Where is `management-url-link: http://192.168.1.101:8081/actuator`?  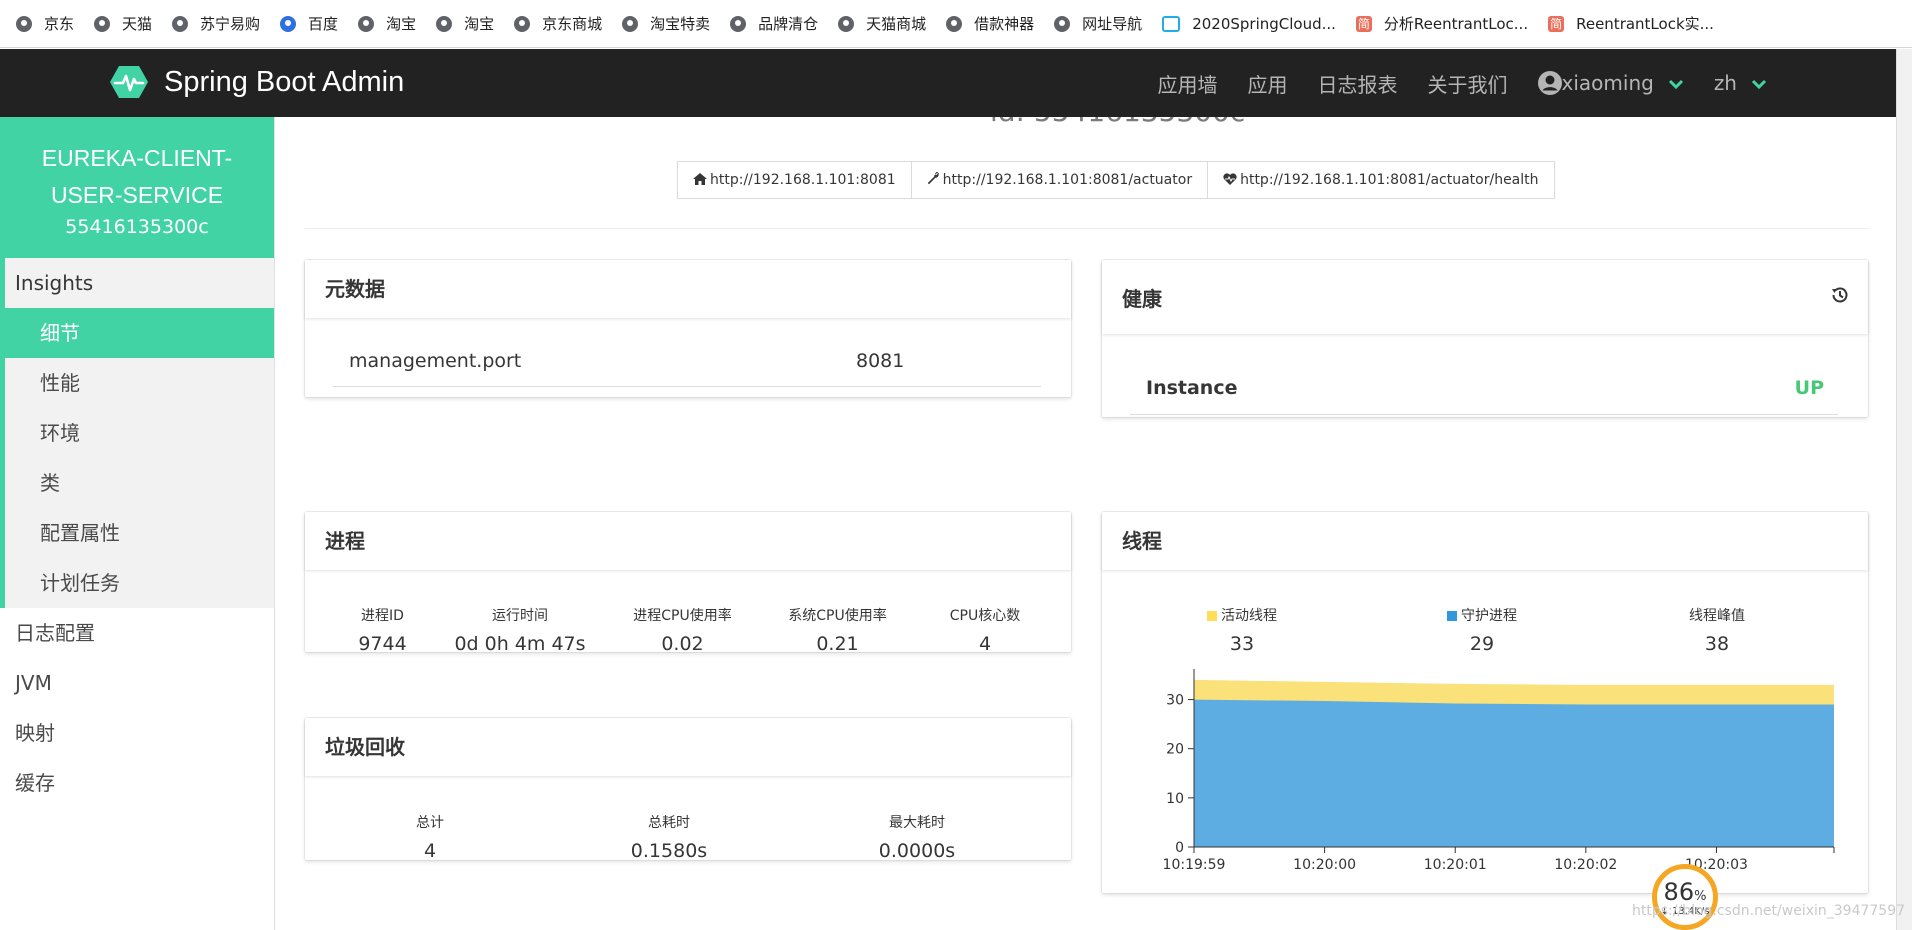
management-url-link: http://192.168.1.101:8081/actuator is located at coordinates (1059, 180).